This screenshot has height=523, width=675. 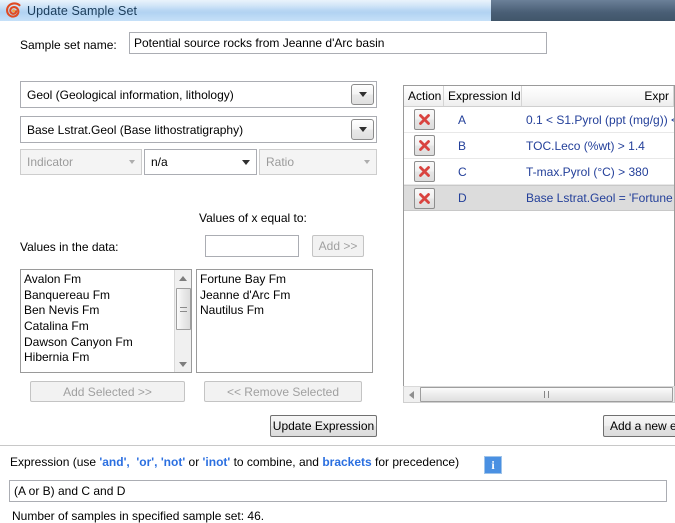 What do you see at coordinates (68, 45) in the screenshot?
I see `sample-set-name-label: Sample set name:` at bounding box center [68, 45].